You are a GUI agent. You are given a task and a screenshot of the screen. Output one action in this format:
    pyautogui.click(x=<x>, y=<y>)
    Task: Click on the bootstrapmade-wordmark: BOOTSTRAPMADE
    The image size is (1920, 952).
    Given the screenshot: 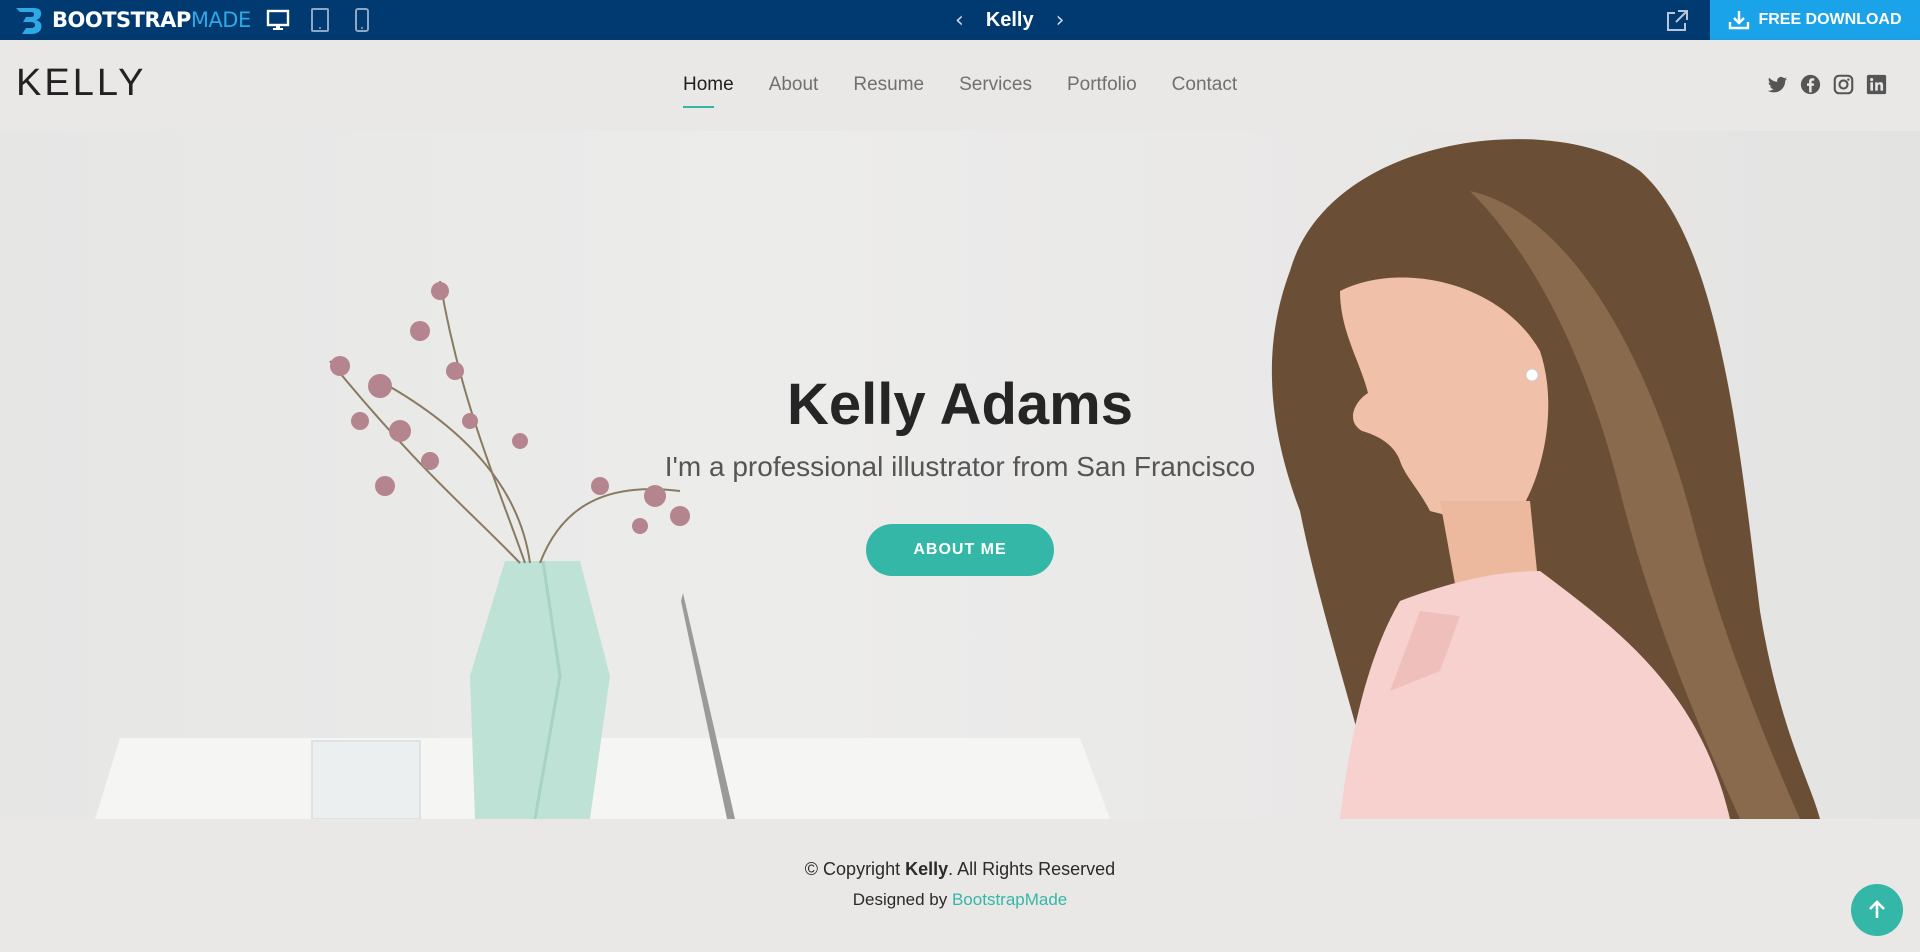 What is the action you would take?
    pyautogui.click(x=151, y=20)
    